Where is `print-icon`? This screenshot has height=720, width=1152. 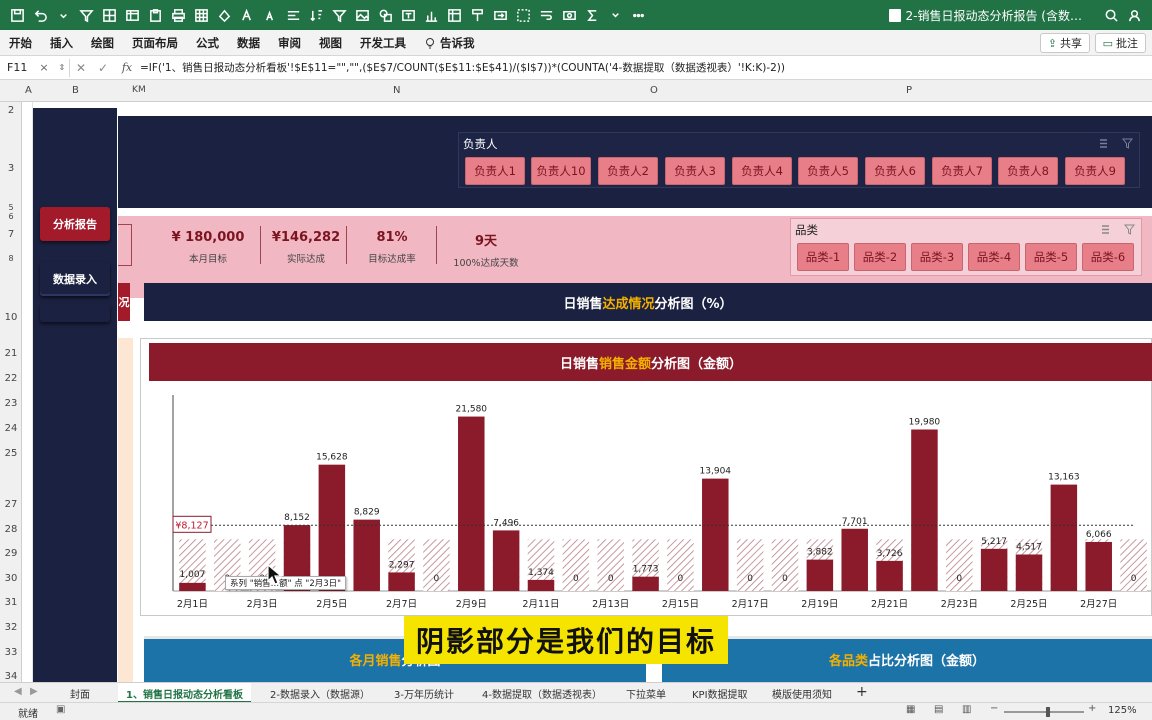 print-icon is located at coordinates (178, 15).